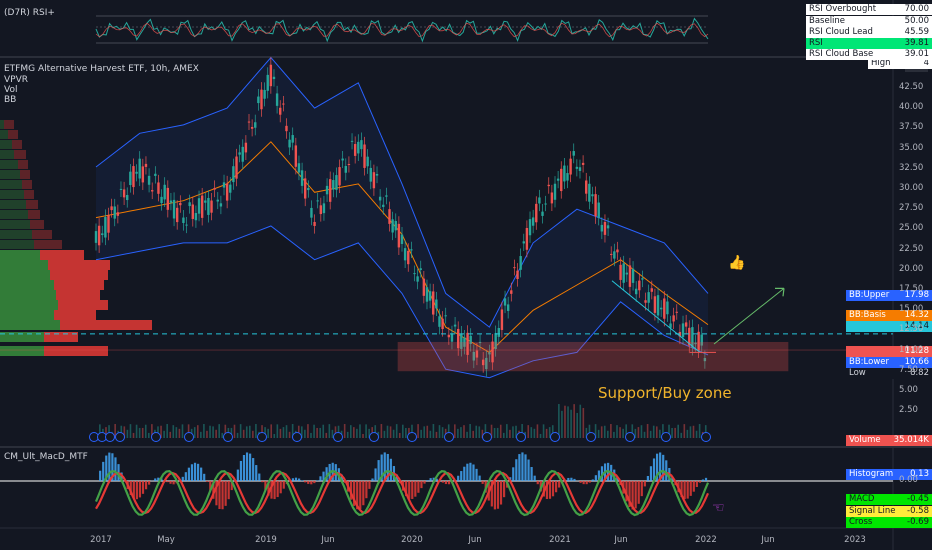 The width and height of the screenshot is (932, 550). I want to click on price-tick: 10.00, so click(911, 349).